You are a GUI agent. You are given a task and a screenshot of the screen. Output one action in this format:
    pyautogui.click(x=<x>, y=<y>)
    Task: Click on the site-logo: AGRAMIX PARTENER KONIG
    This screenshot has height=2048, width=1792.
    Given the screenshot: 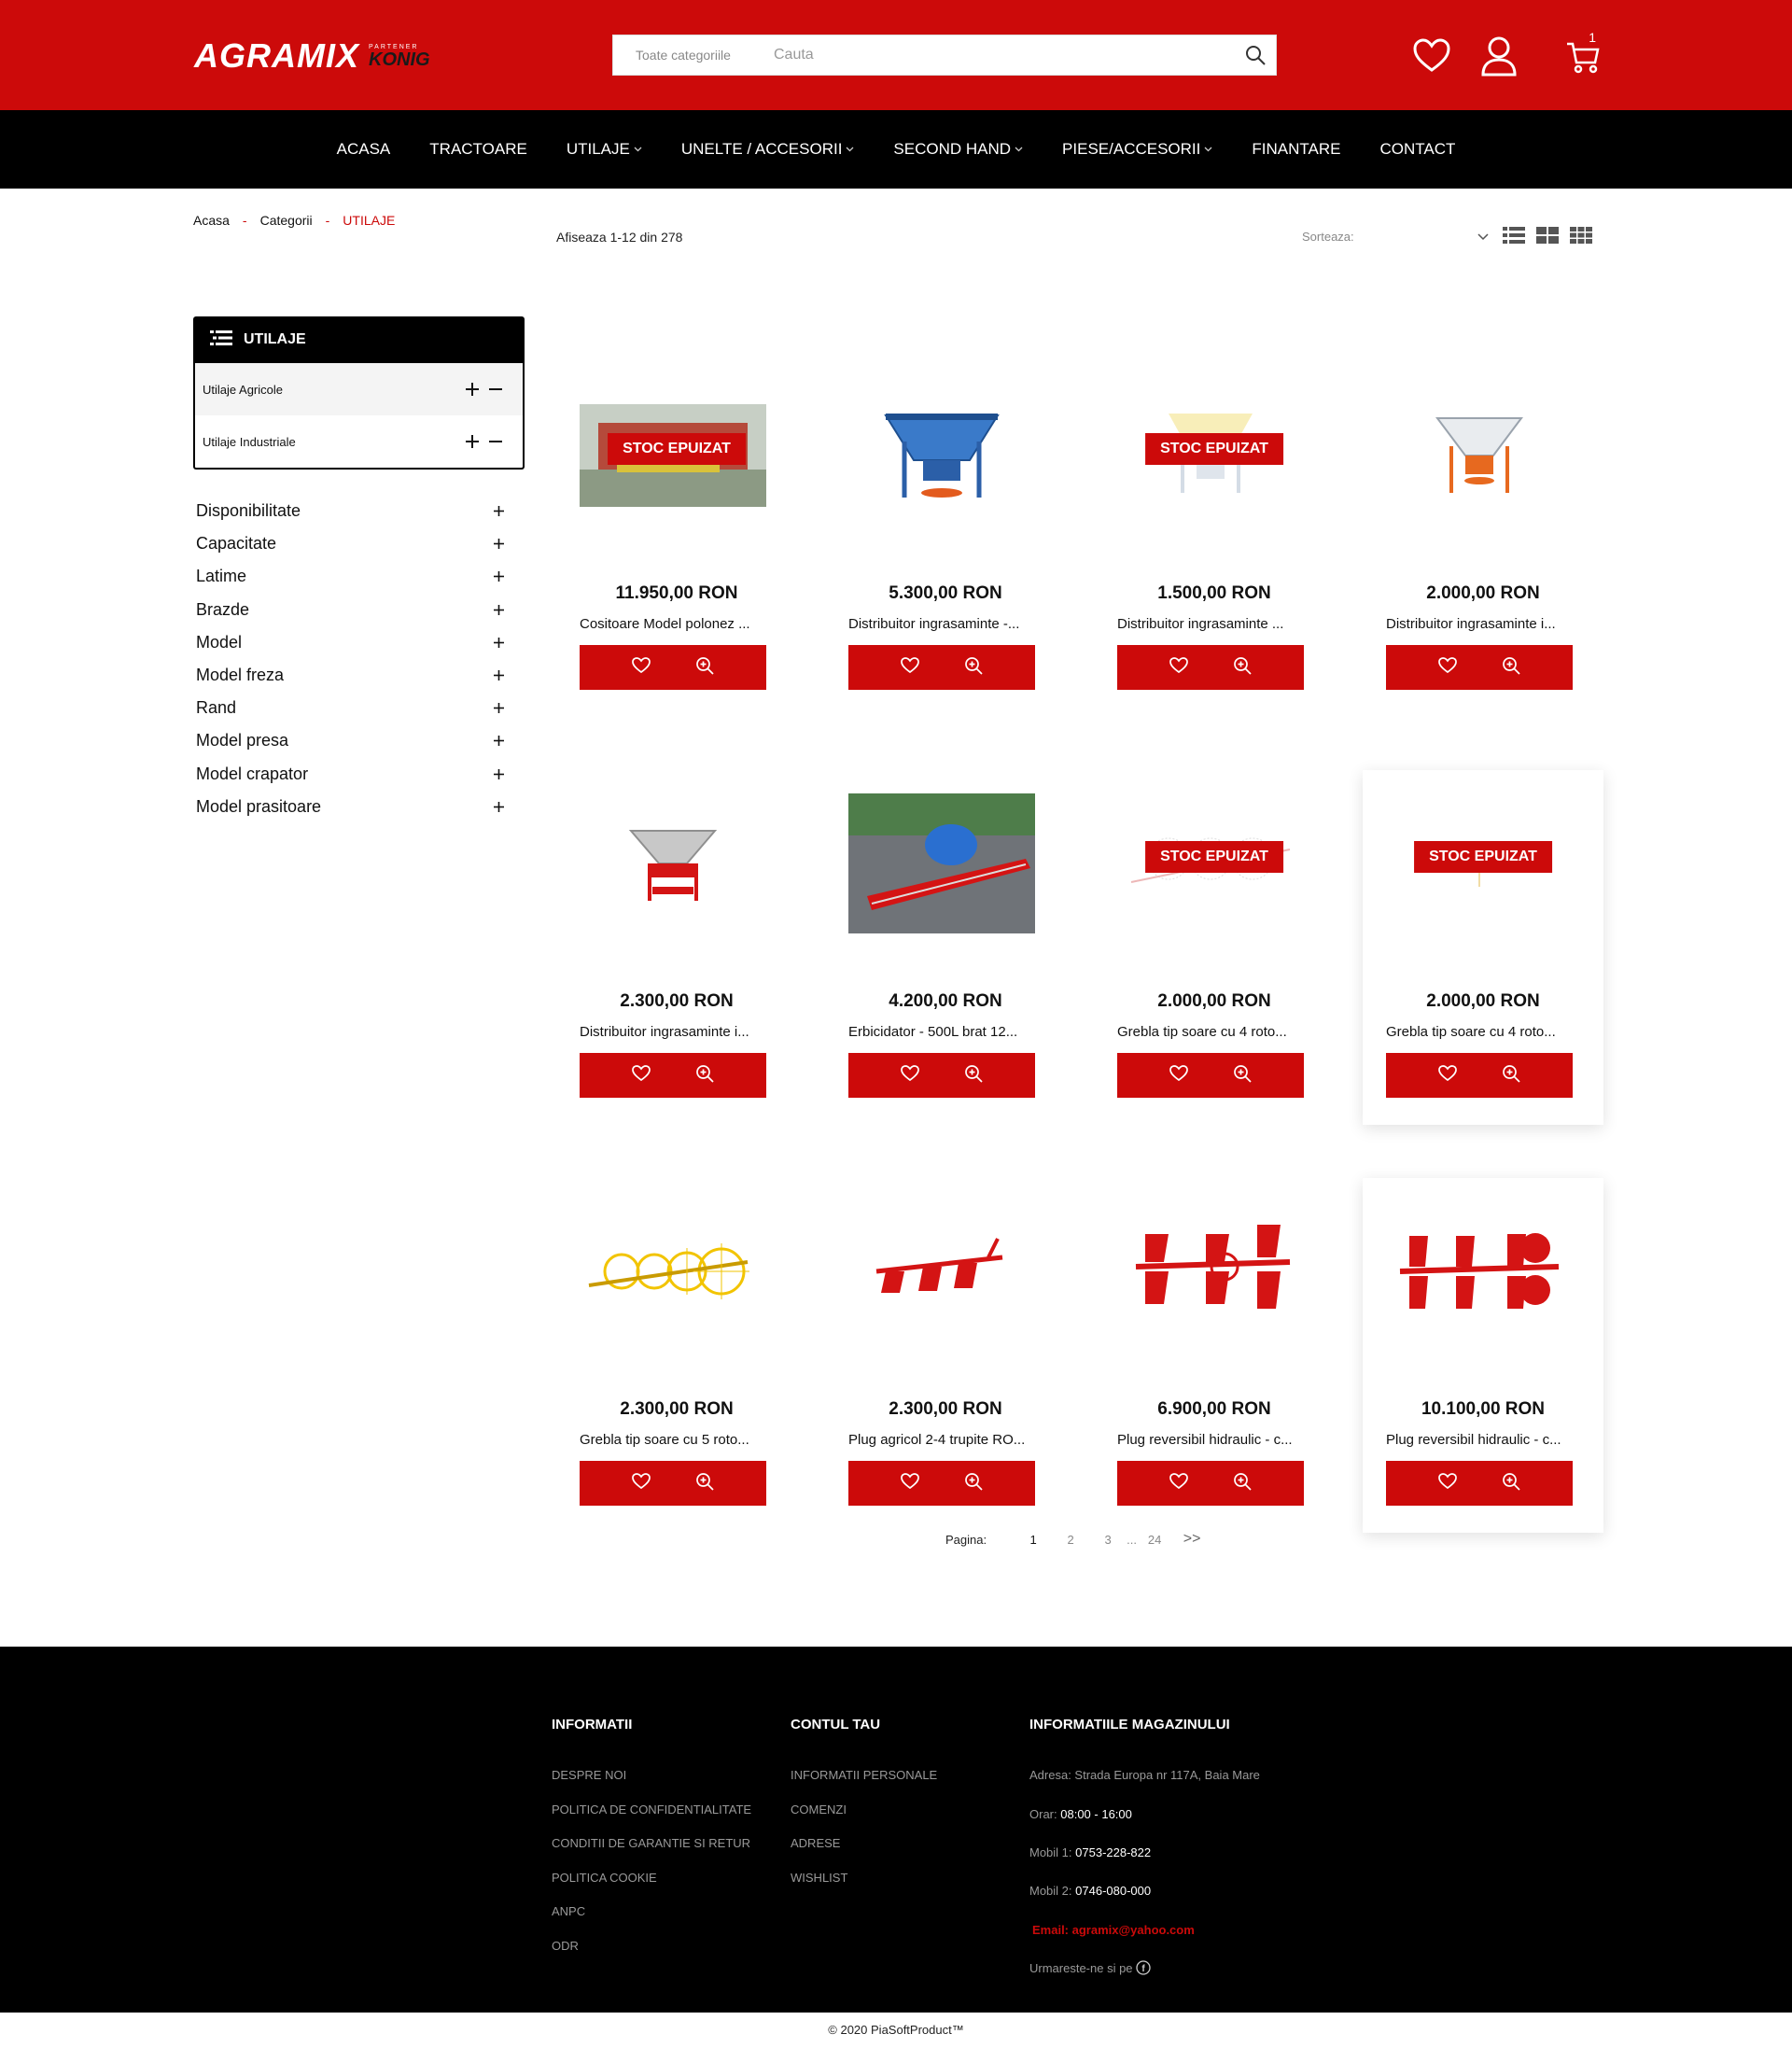 What is the action you would take?
    pyautogui.click(x=312, y=56)
    